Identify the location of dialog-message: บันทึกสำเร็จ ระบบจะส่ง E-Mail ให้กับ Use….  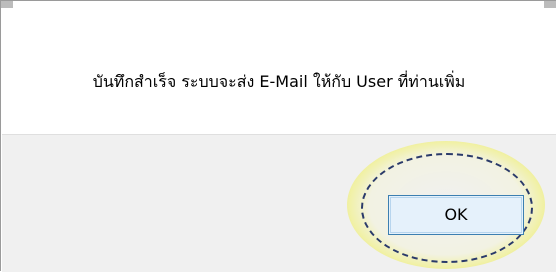
(279, 81).